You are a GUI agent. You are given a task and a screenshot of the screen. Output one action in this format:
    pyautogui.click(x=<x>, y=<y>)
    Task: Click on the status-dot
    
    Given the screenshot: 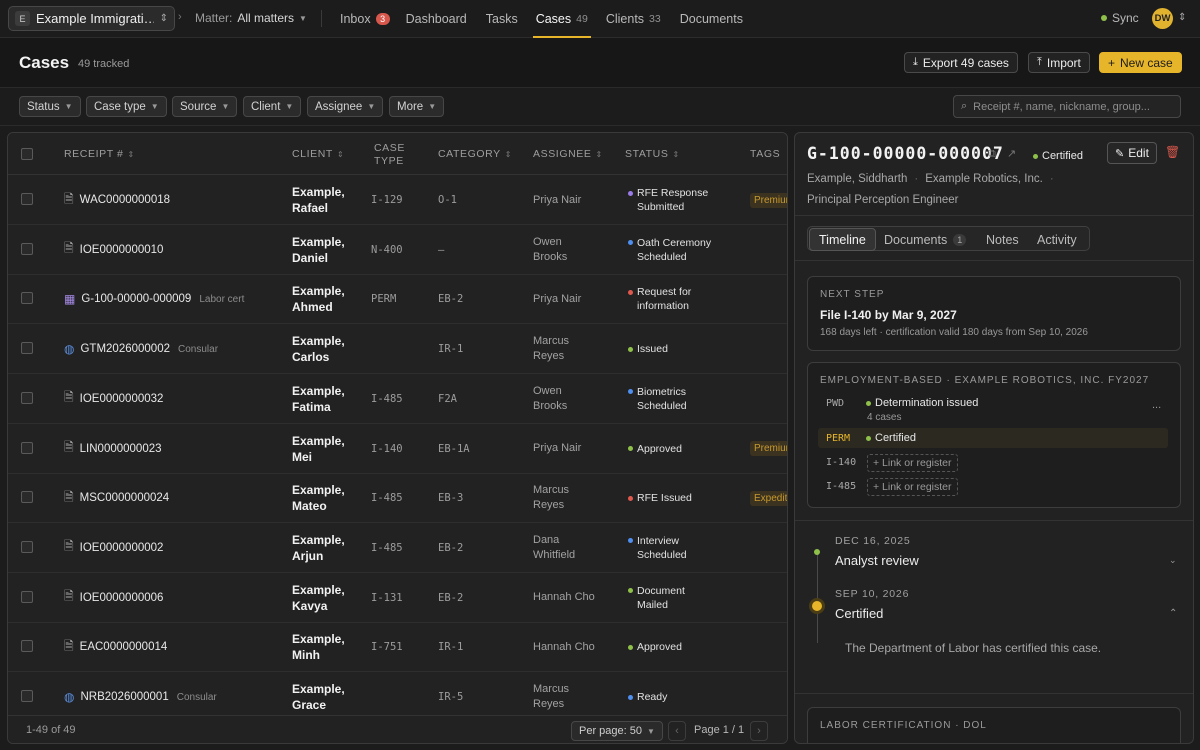 What is the action you would take?
    pyautogui.click(x=630, y=541)
    